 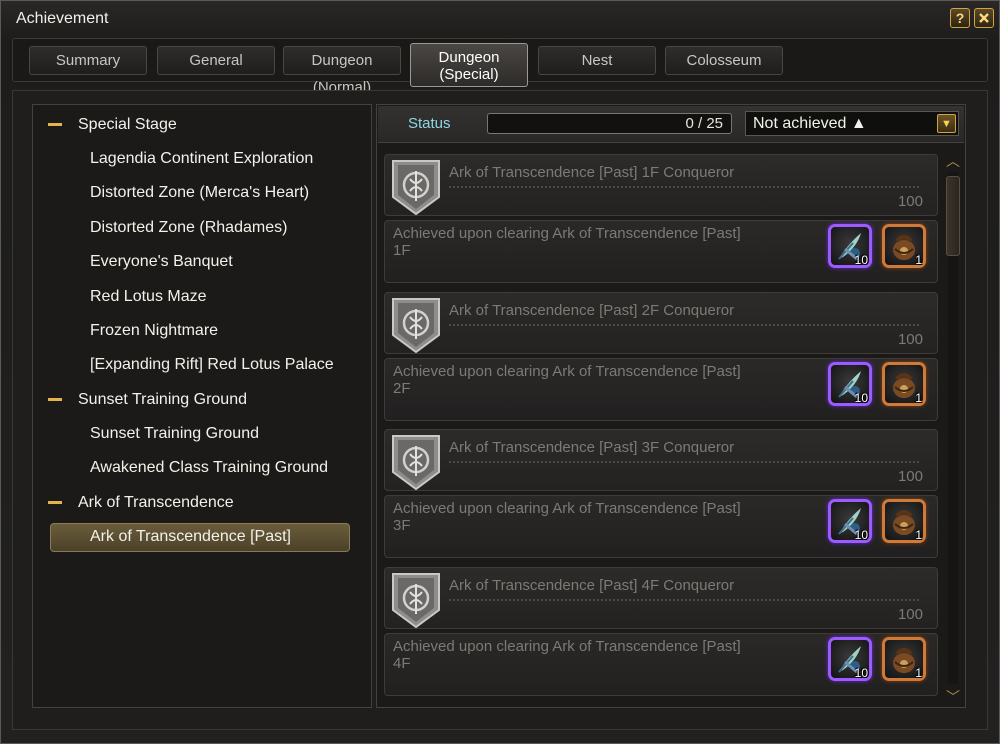 What do you see at coordinates (88, 60) in the screenshot?
I see `tab-summary: Summary` at bounding box center [88, 60].